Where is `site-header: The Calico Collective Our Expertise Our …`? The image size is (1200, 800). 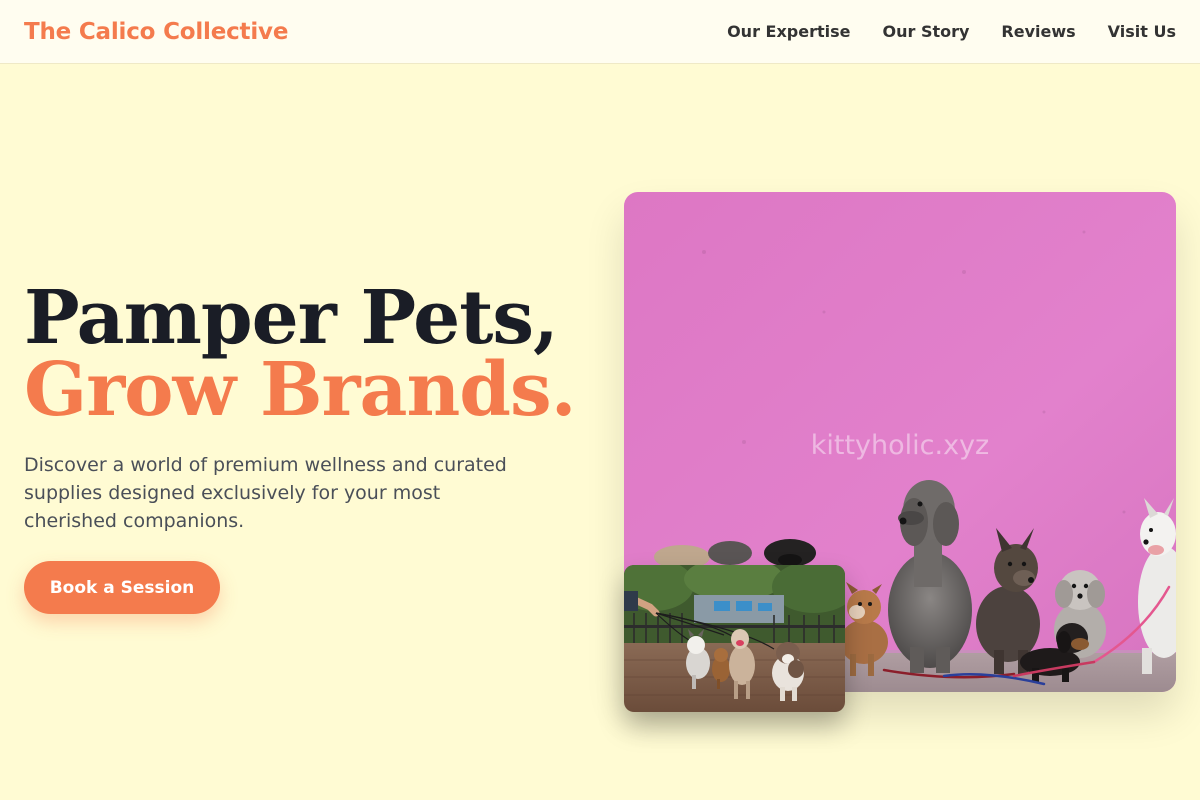 site-header: The Calico Collective Our Expertise Our … is located at coordinates (600, 32).